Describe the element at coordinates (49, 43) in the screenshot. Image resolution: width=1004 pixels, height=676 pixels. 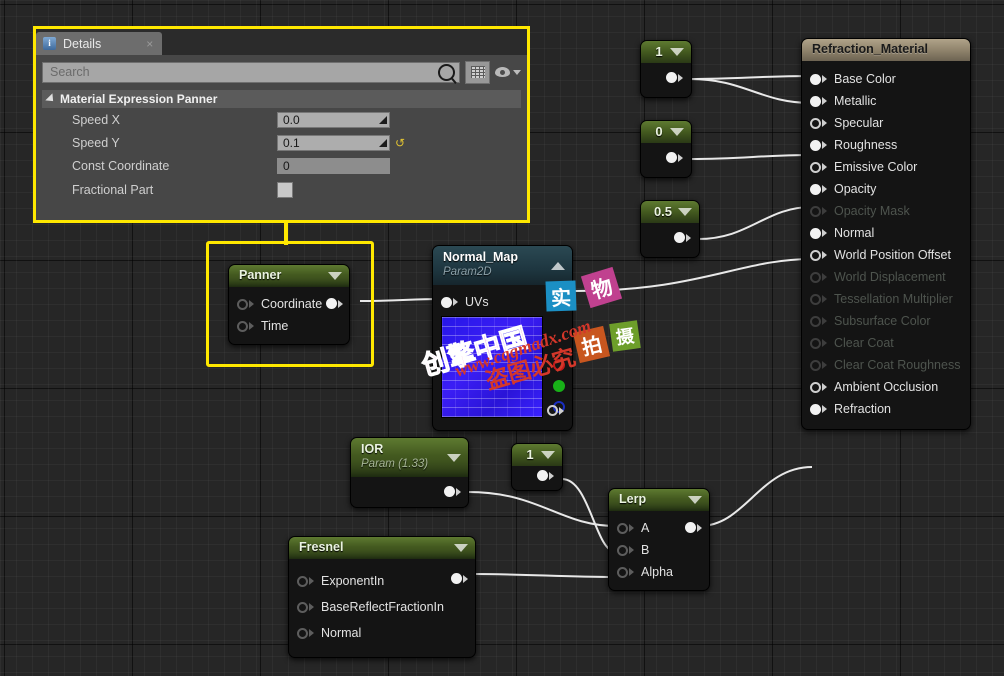
I see `info-icon: i` at that location.